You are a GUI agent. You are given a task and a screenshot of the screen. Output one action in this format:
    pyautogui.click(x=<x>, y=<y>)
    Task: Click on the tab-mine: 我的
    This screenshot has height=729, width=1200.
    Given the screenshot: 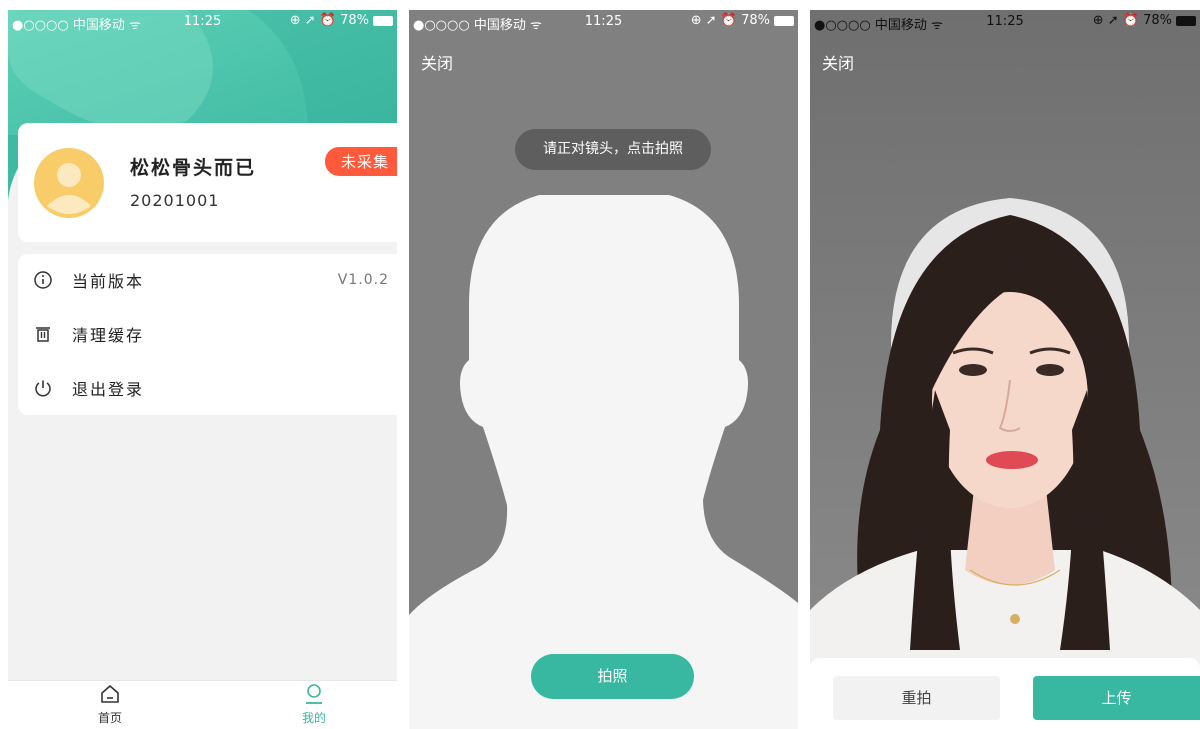 What is the action you would take?
    pyautogui.click(x=314, y=704)
    